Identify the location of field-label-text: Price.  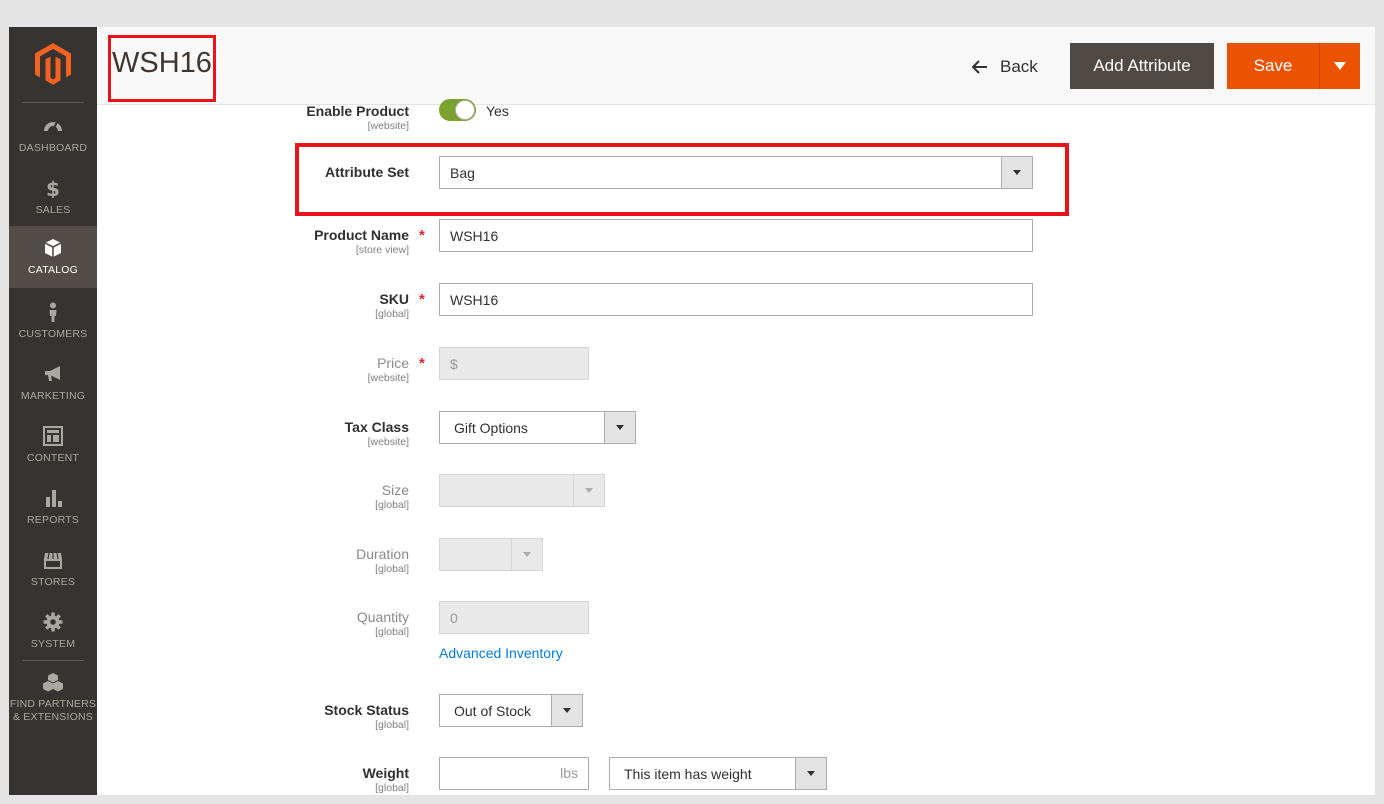
(393, 363).